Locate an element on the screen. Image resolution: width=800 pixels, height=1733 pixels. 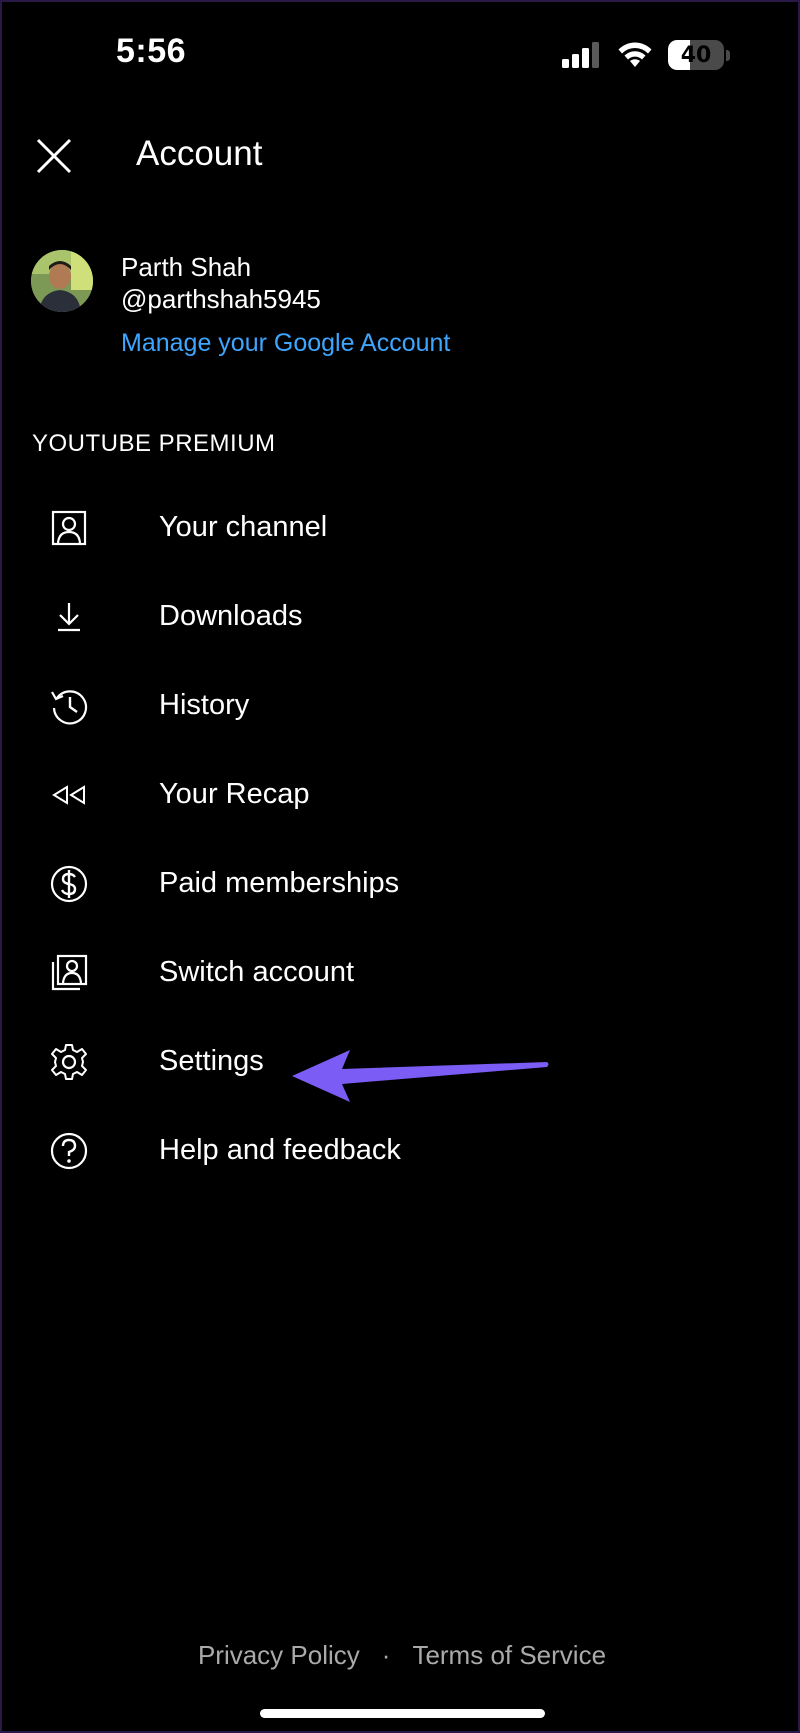
terms-of-service-link: Terms of Service is located at coordinates (509, 1655).